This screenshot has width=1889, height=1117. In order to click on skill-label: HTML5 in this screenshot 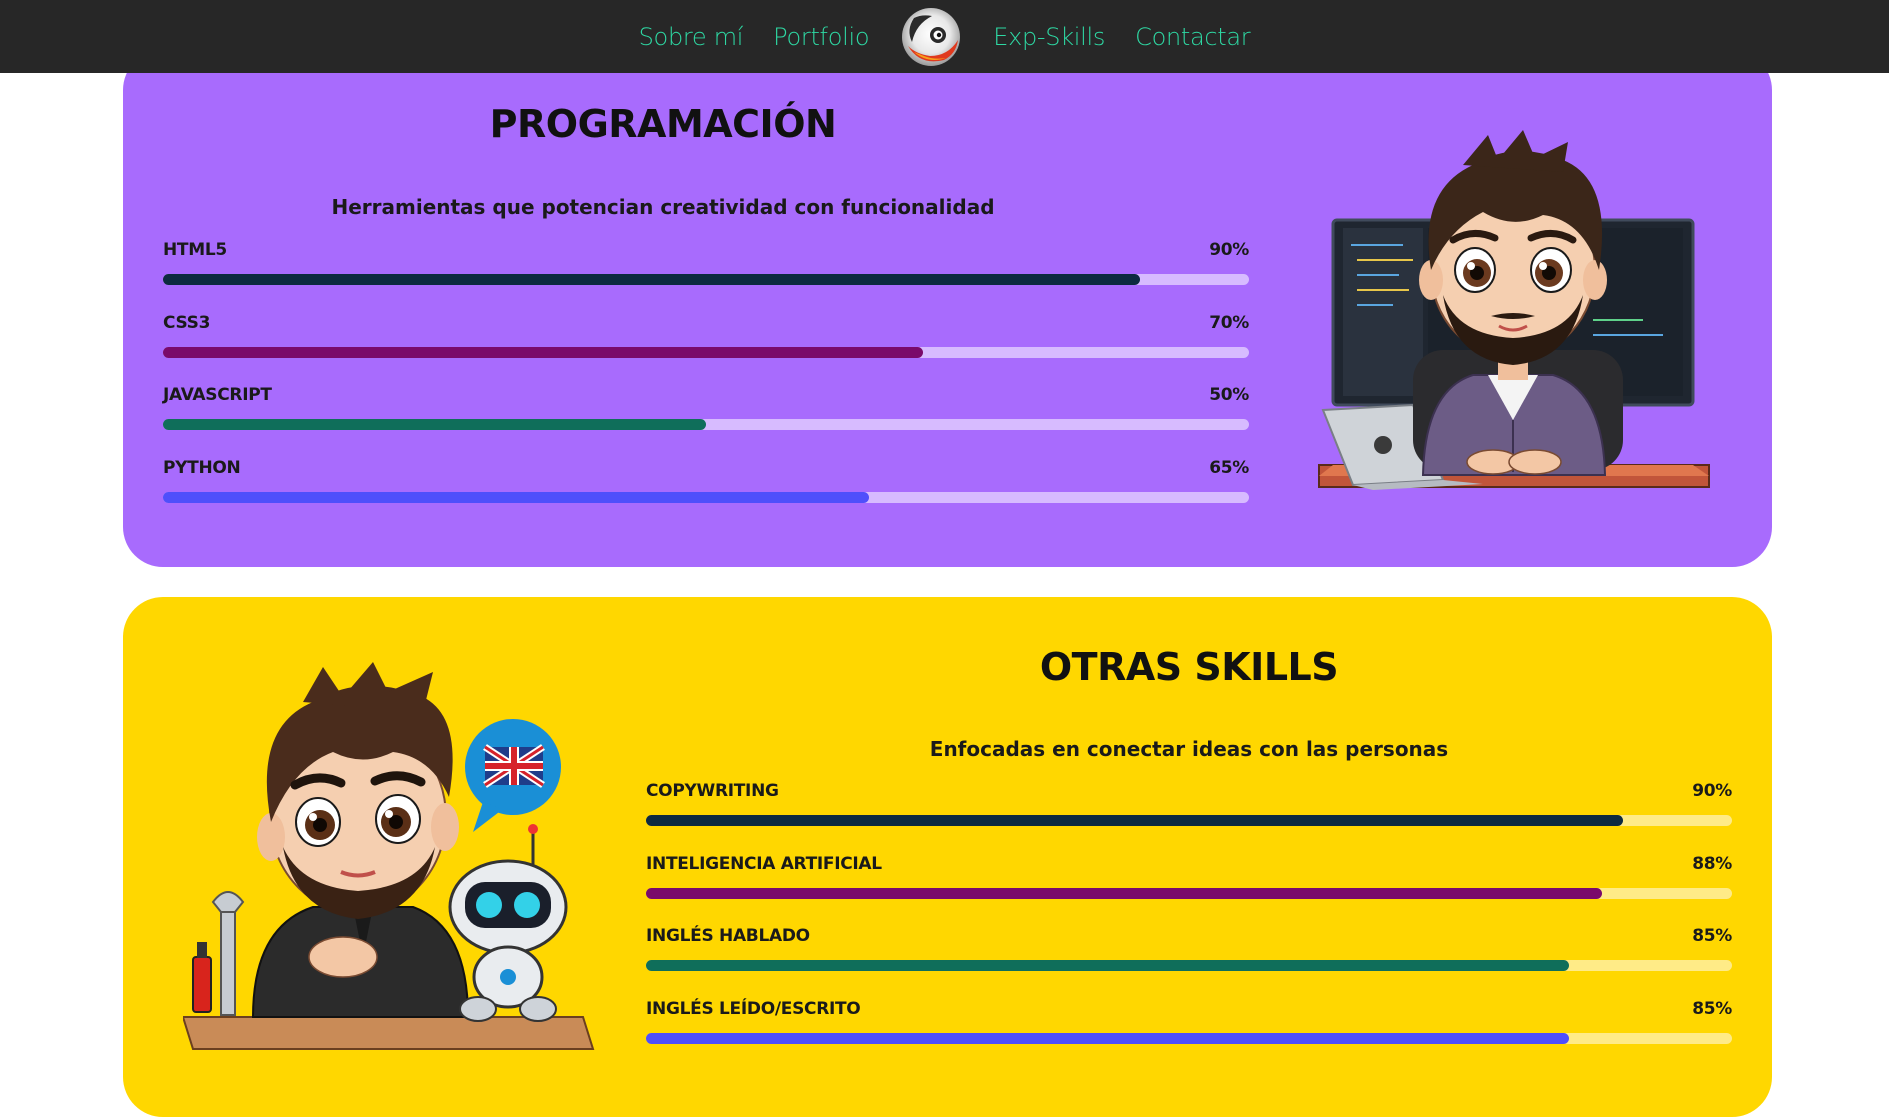, I will do `click(195, 250)`.